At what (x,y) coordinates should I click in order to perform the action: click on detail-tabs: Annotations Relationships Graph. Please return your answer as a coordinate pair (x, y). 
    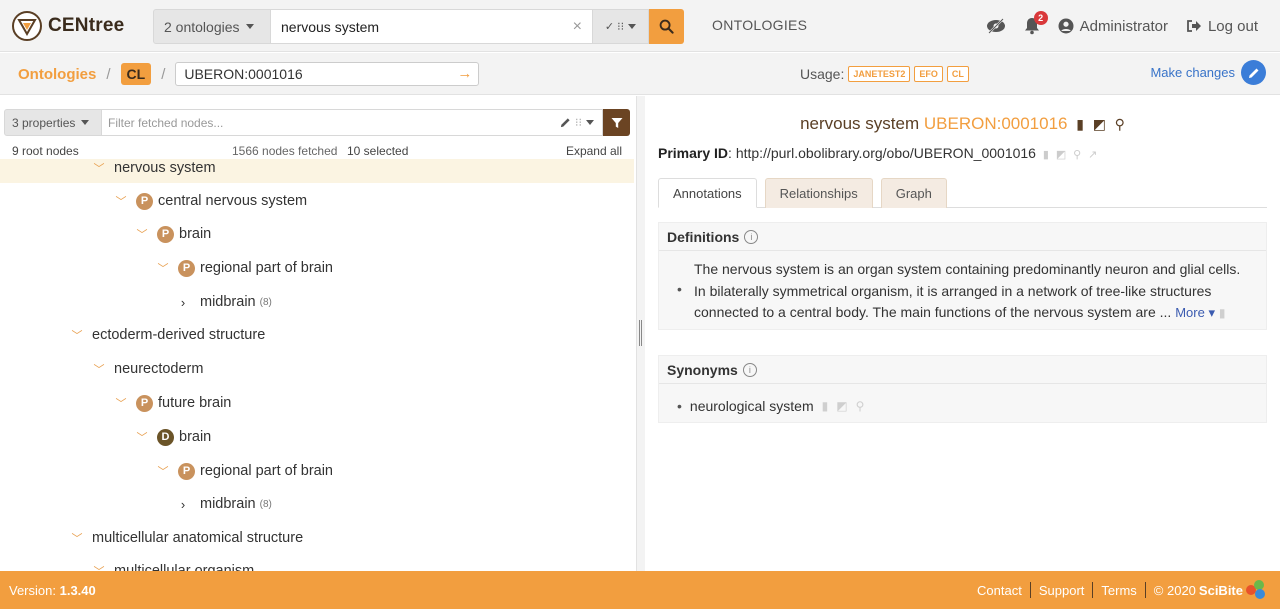
    Looking at the image, I should click on (962, 193).